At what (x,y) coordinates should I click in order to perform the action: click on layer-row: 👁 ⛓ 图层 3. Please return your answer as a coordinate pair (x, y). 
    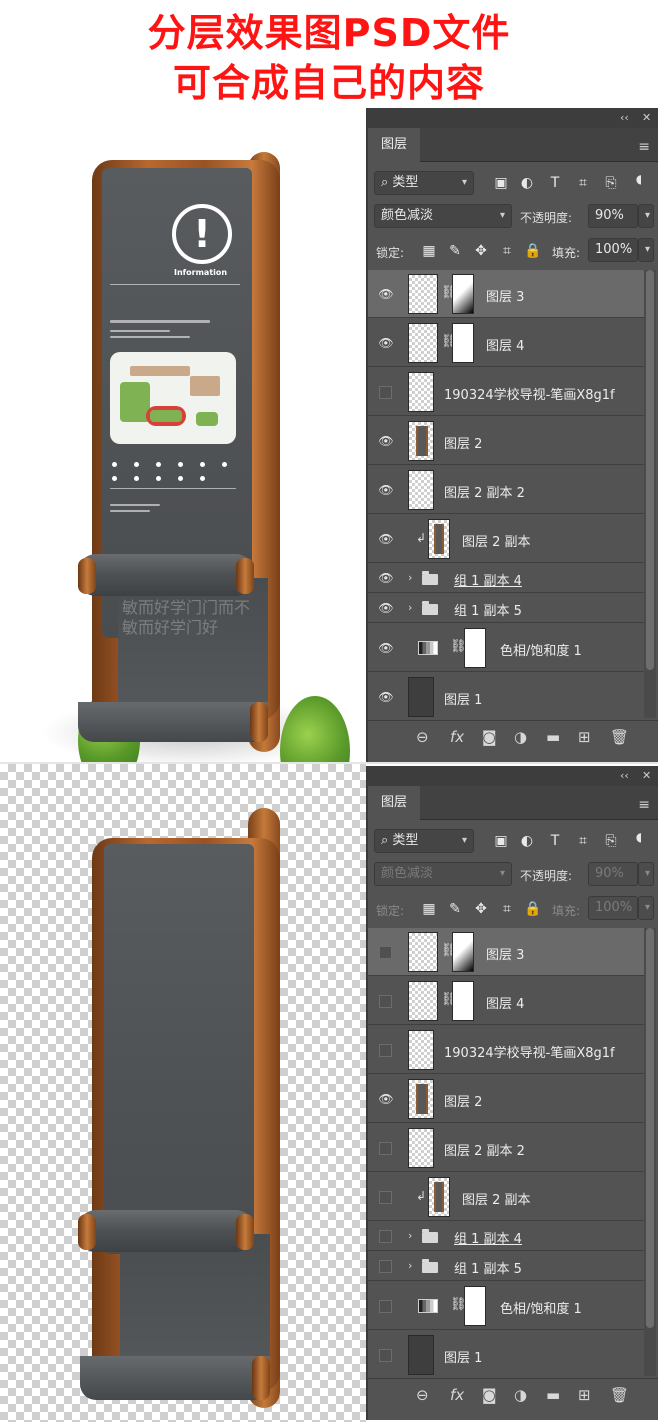
    Looking at the image, I should click on (506, 294).